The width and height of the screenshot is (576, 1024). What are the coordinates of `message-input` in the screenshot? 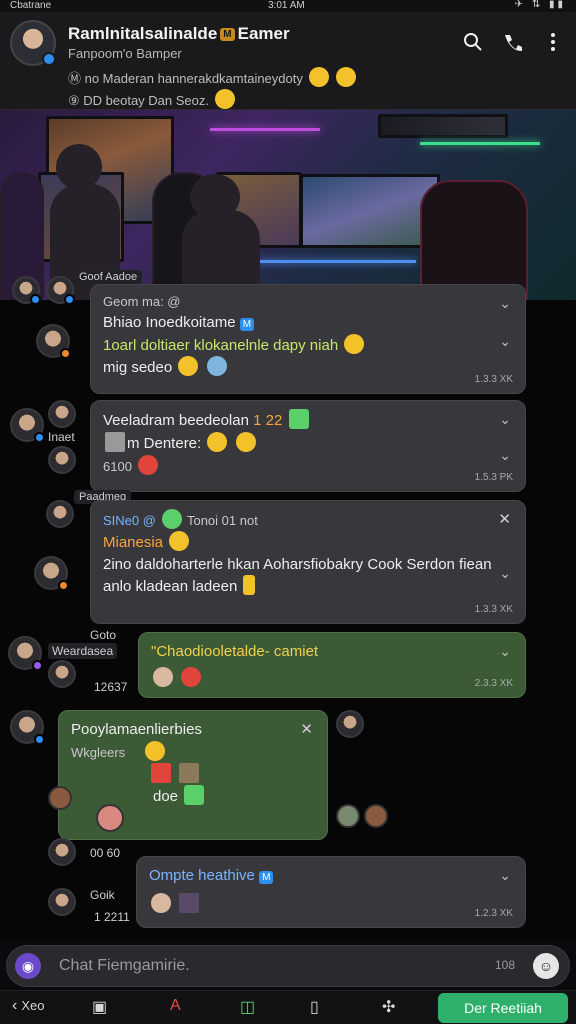 It's located at (269, 966).